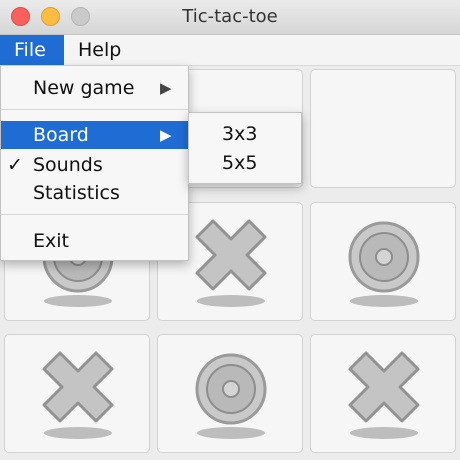  I want to click on menu-item-label: Sounds, so click(68, 165).